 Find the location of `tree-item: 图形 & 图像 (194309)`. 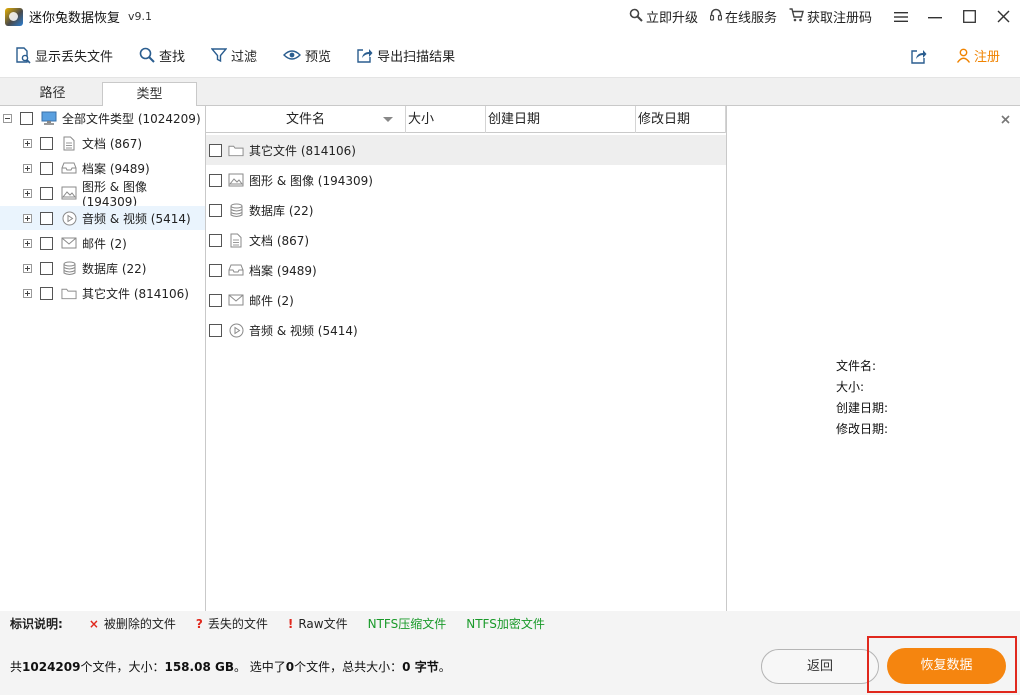

tree-item: 图形 & 图像 (194309) is located at coordinates (102, 194).